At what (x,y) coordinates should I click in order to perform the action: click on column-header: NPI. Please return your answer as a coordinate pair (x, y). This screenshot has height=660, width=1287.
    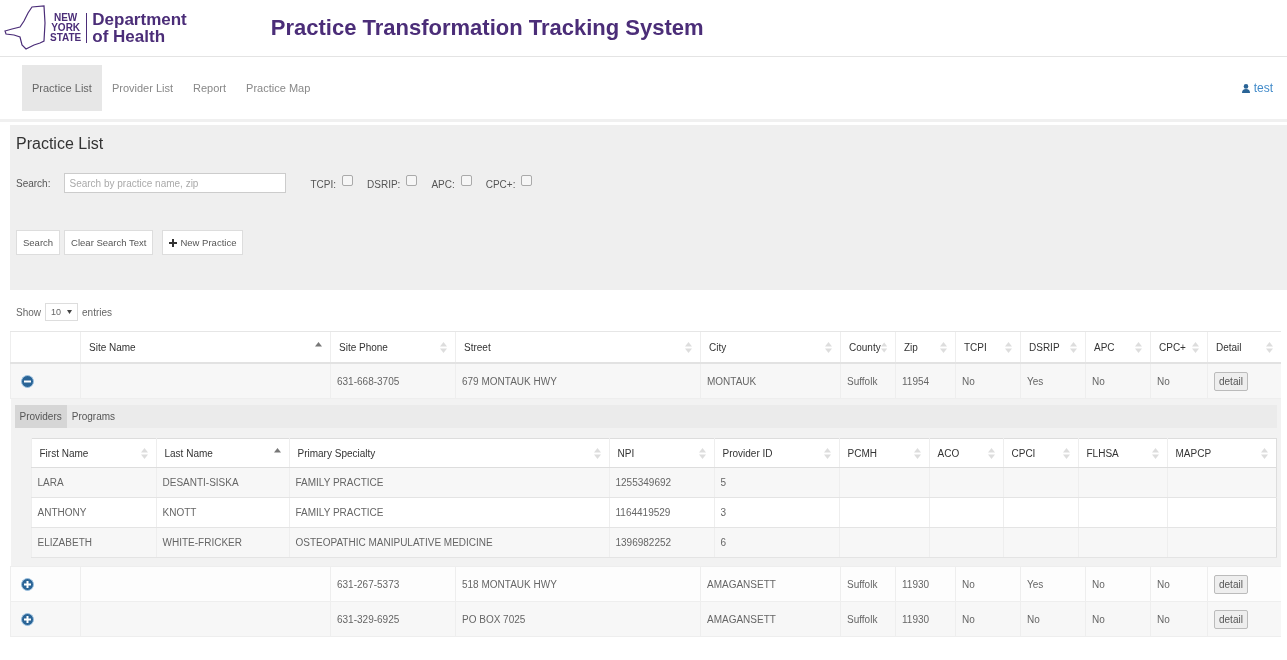
    Looking at the image, I should click on (626, 453).